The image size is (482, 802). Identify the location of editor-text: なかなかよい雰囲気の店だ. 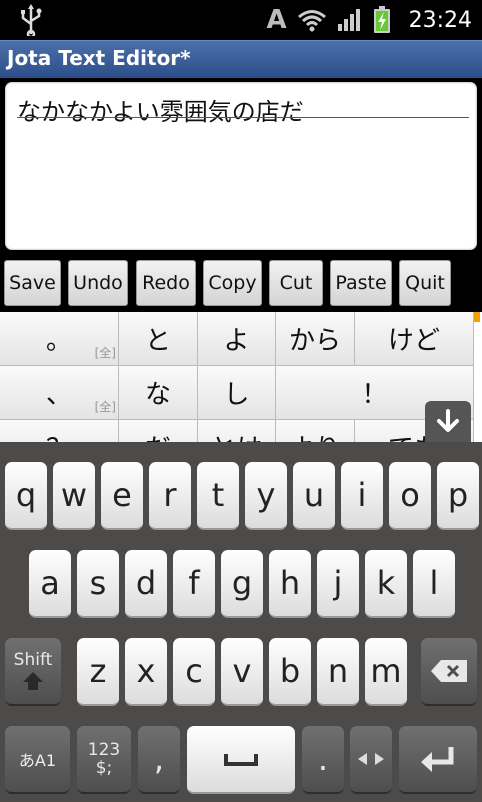
(160, 112).